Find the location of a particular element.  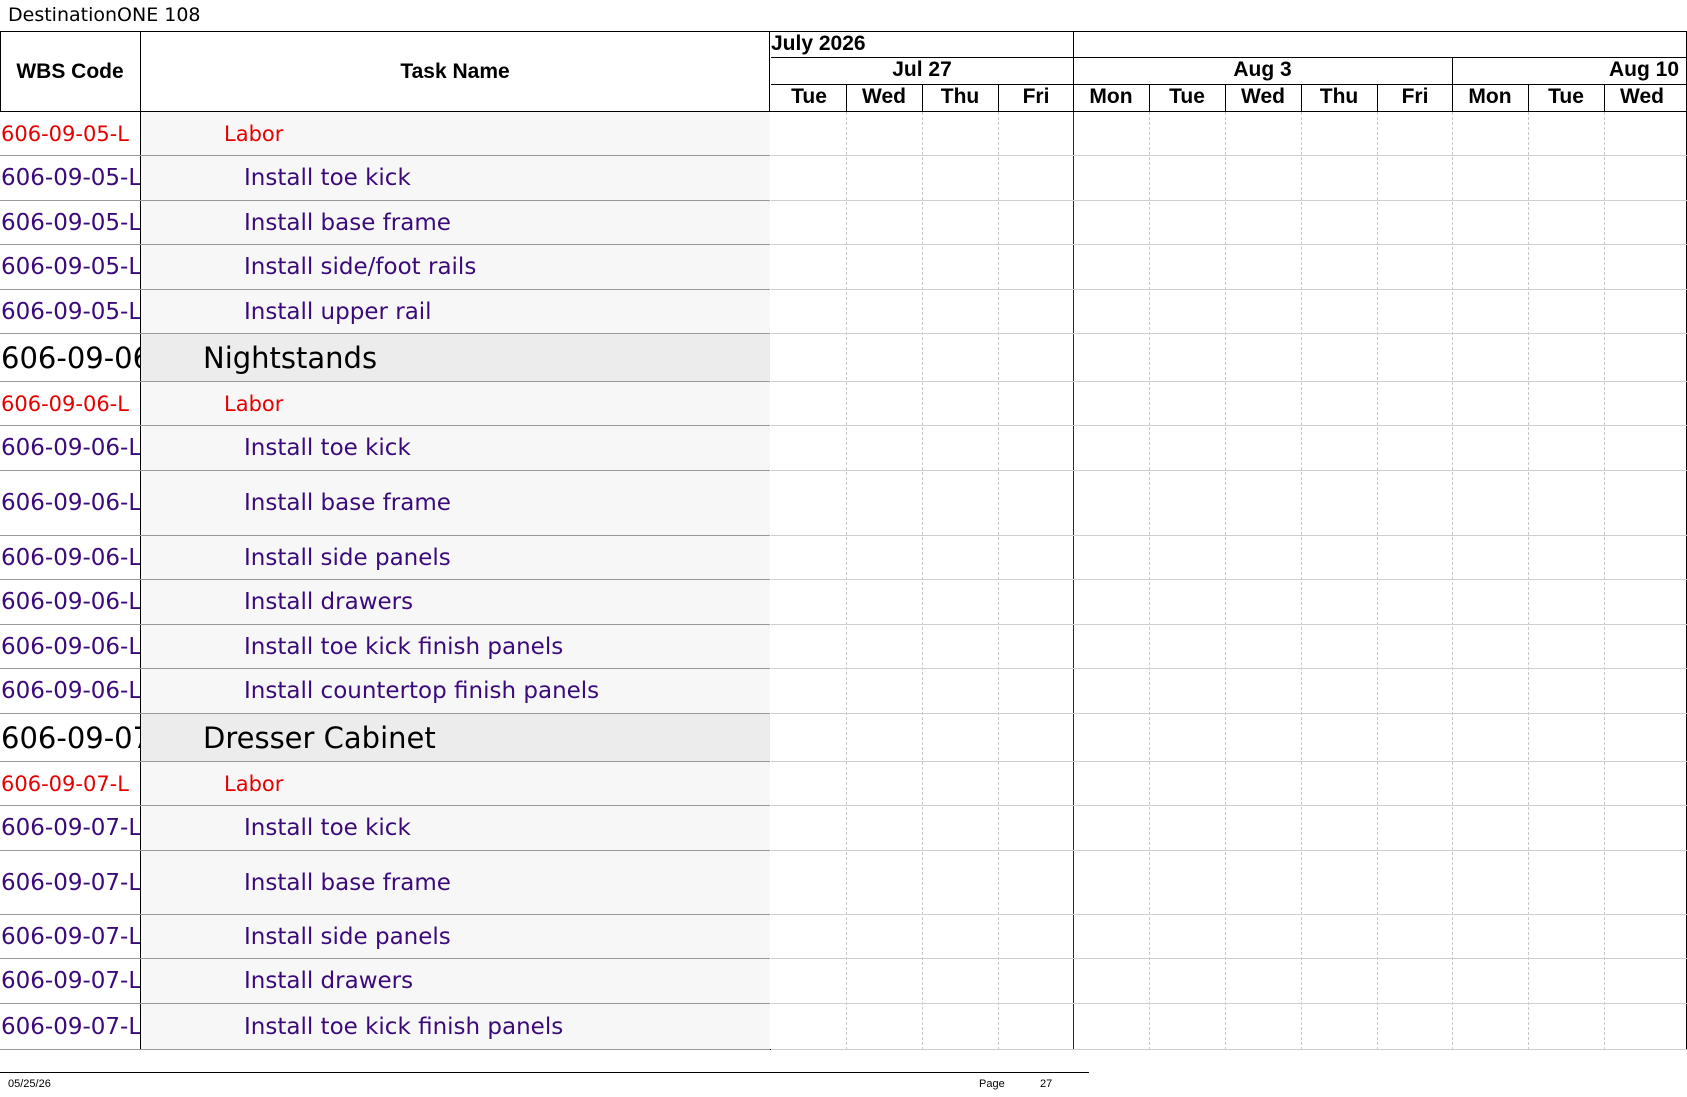

task-row: 606-09-06-L (Install drawers is located at coordinates (385, 602).